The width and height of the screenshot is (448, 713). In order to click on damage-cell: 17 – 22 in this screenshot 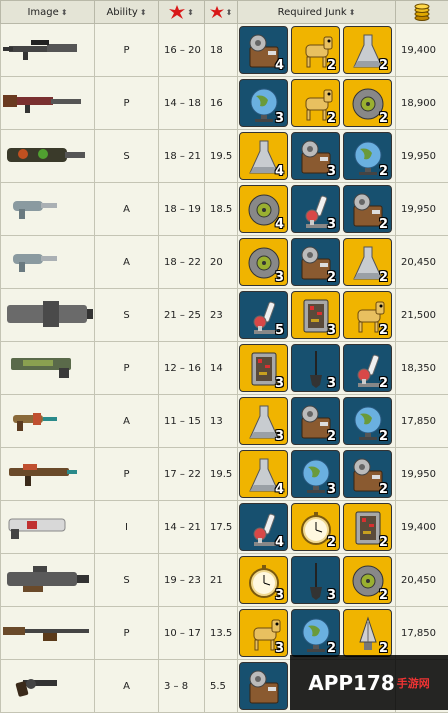, I will do `click(182, 474)`.